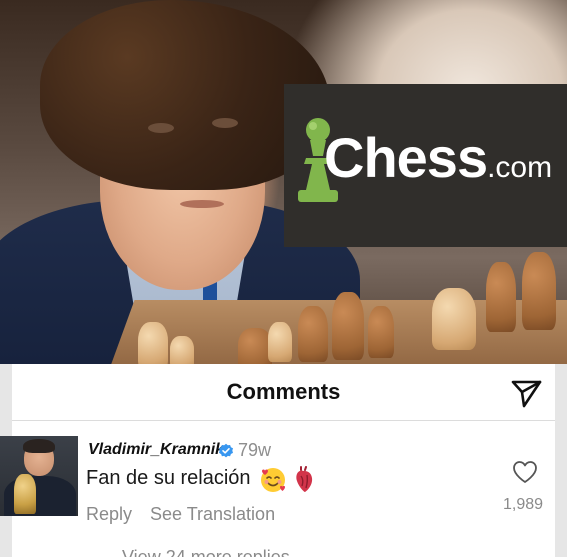 This screenshot has height=557, width=567. What do you see at coordinates (283, 420) in the screenshot?
I see `comments-divider` at bounding box center [283, 420].